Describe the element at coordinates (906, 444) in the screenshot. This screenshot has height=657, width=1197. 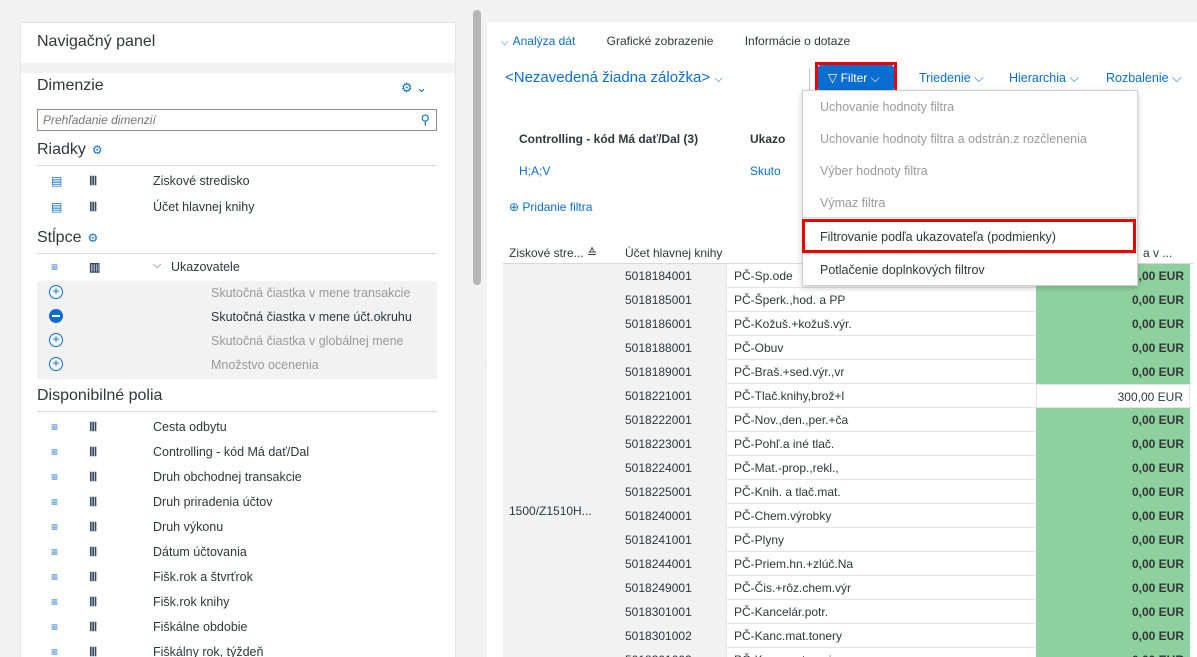
I see `table-row: 5018223001 PČ-Pohľ.a iné tlač. 0,00 EUR` at that location.